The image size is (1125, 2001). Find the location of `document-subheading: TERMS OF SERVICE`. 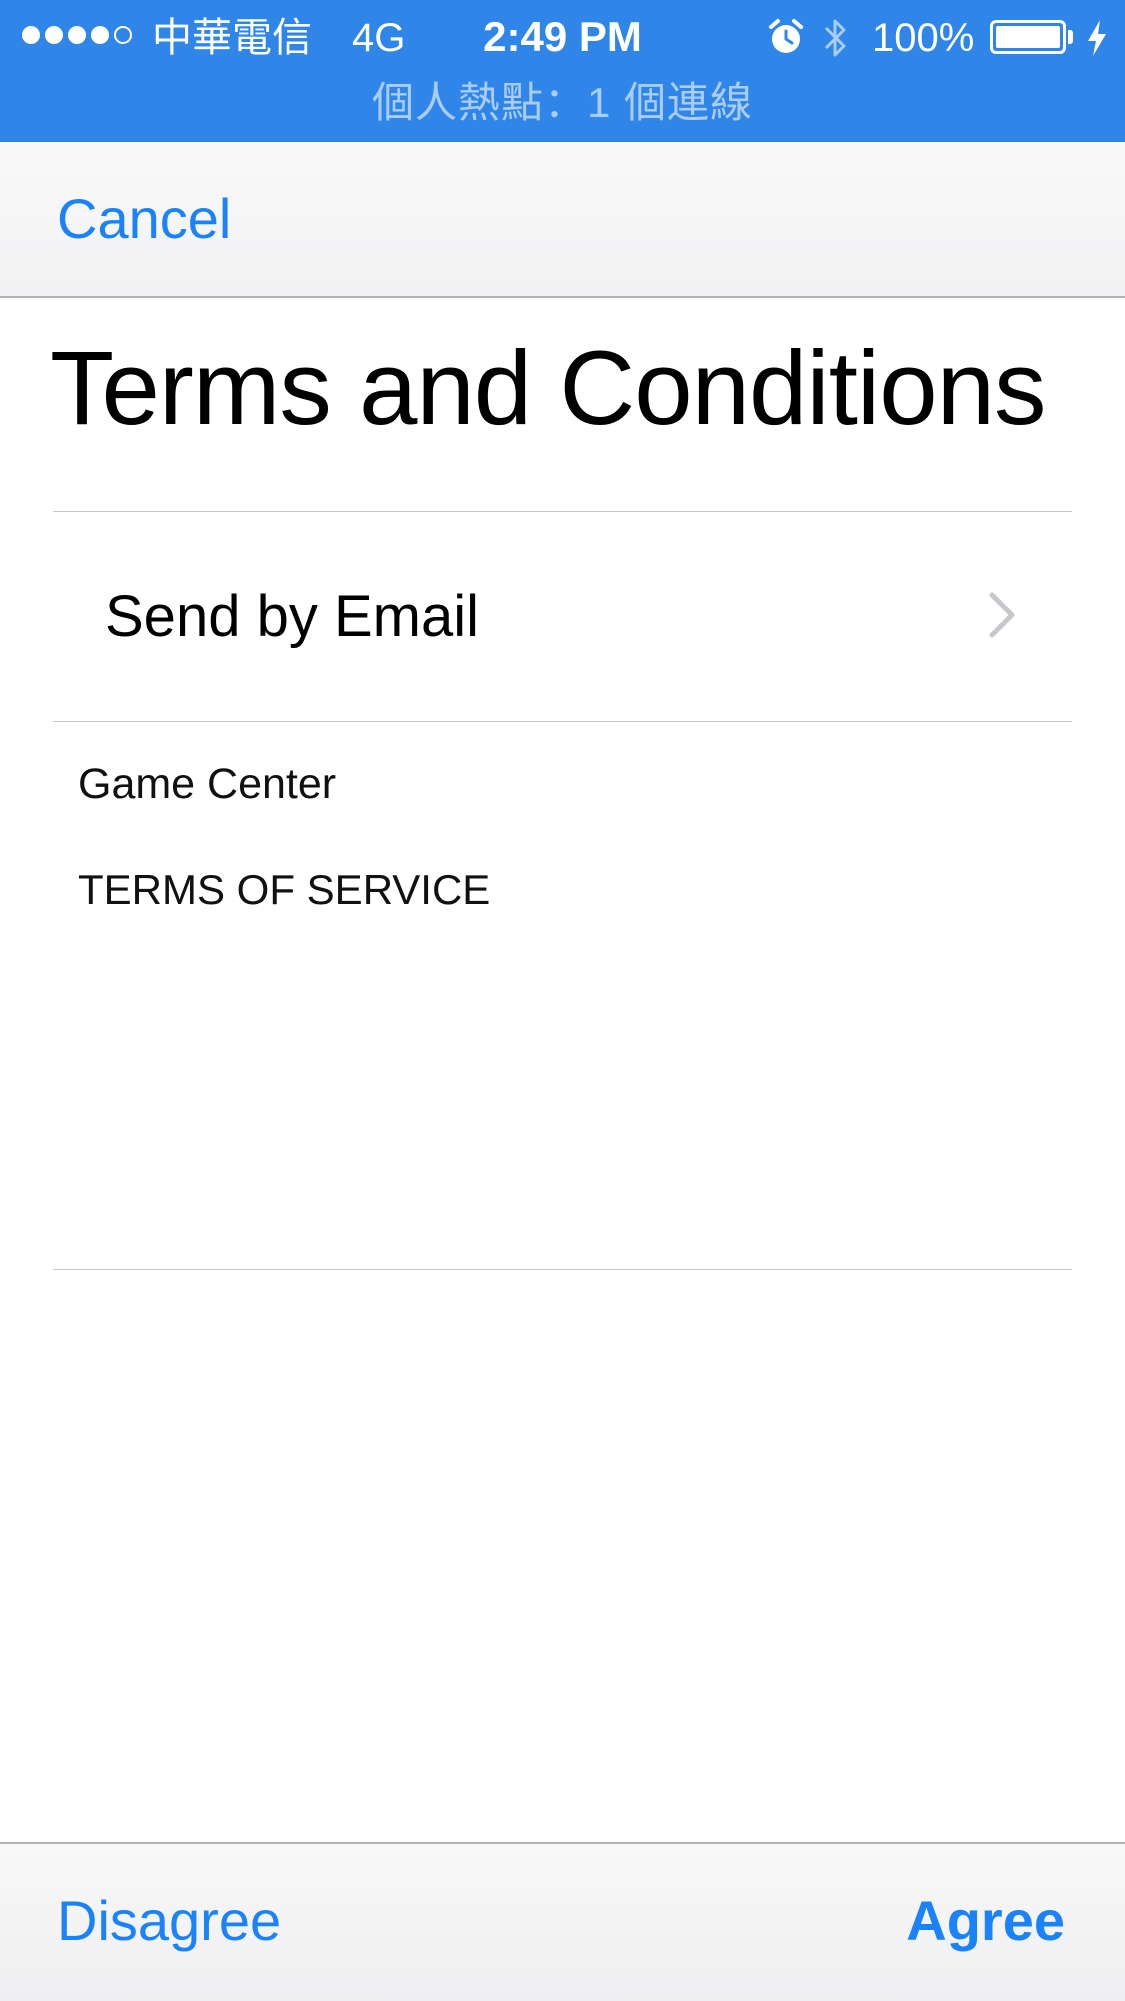

document-subheading: TERMS OF SERVICE is located at coordinates (284, 889).